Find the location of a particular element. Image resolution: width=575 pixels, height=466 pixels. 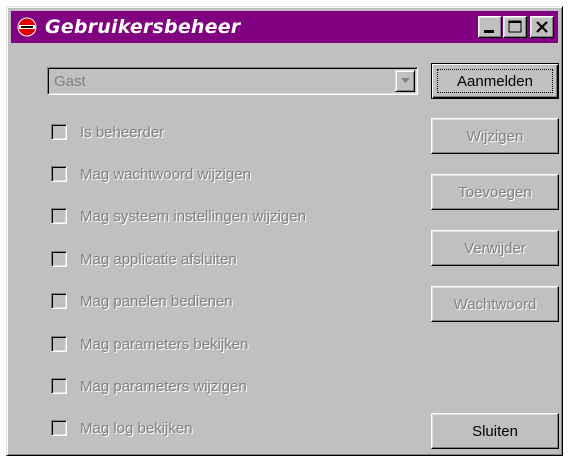

permission-view-parameters: Mag parameters bekijken is located at coordinates (149, 344).